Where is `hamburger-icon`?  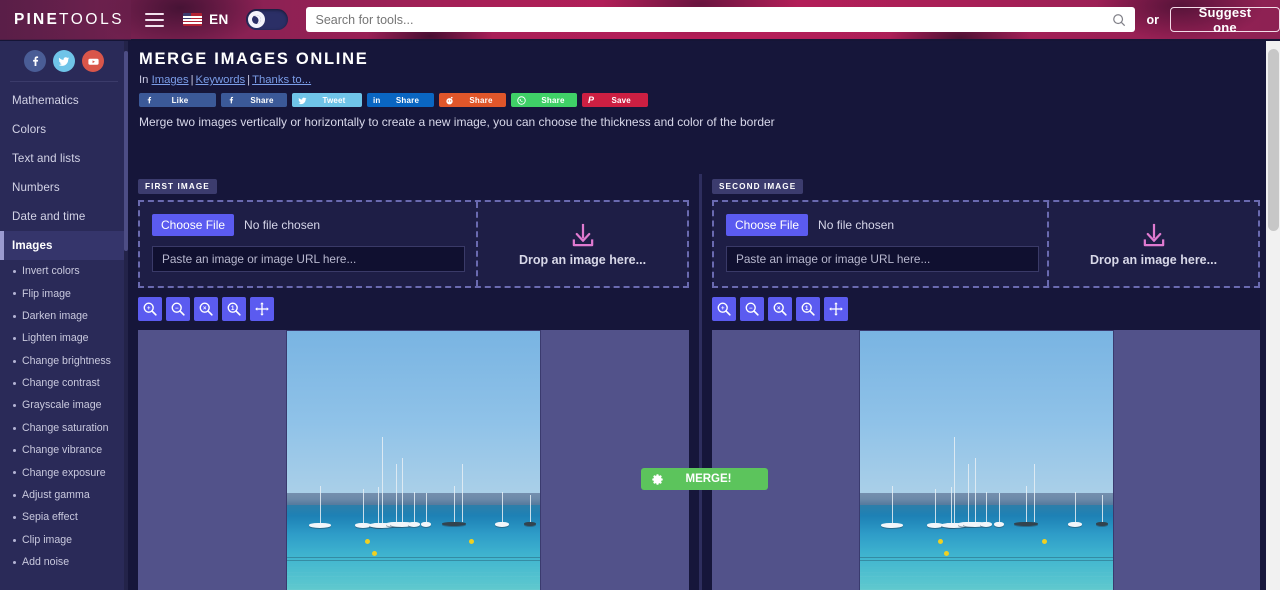
hamburger-icon is located at coordinates (154, 19).